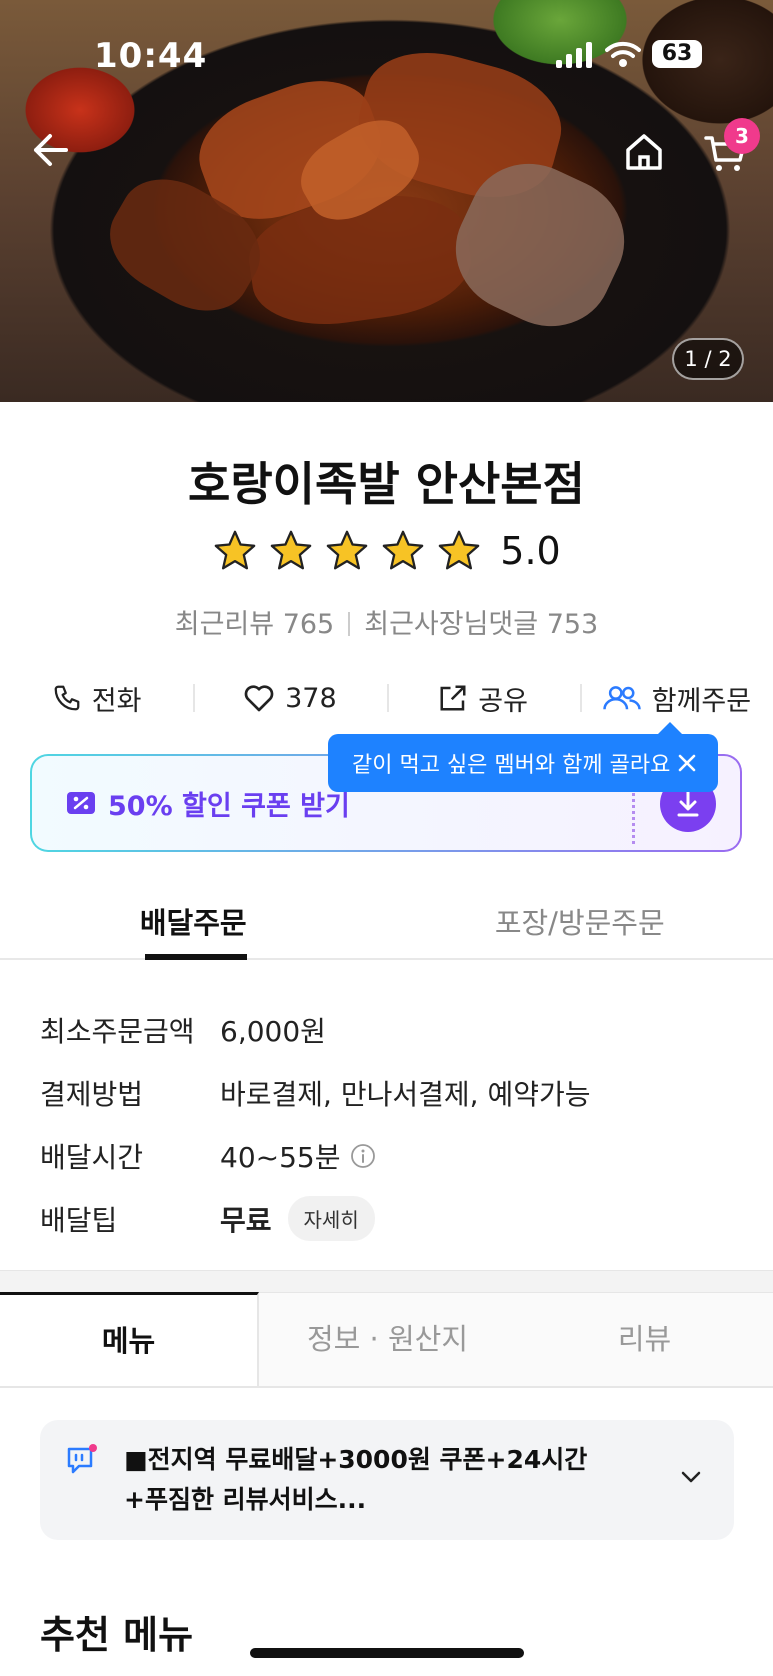  Describe the element at coordinates (623, 54) in the screenshot. I see `wifi-icon` at that location.